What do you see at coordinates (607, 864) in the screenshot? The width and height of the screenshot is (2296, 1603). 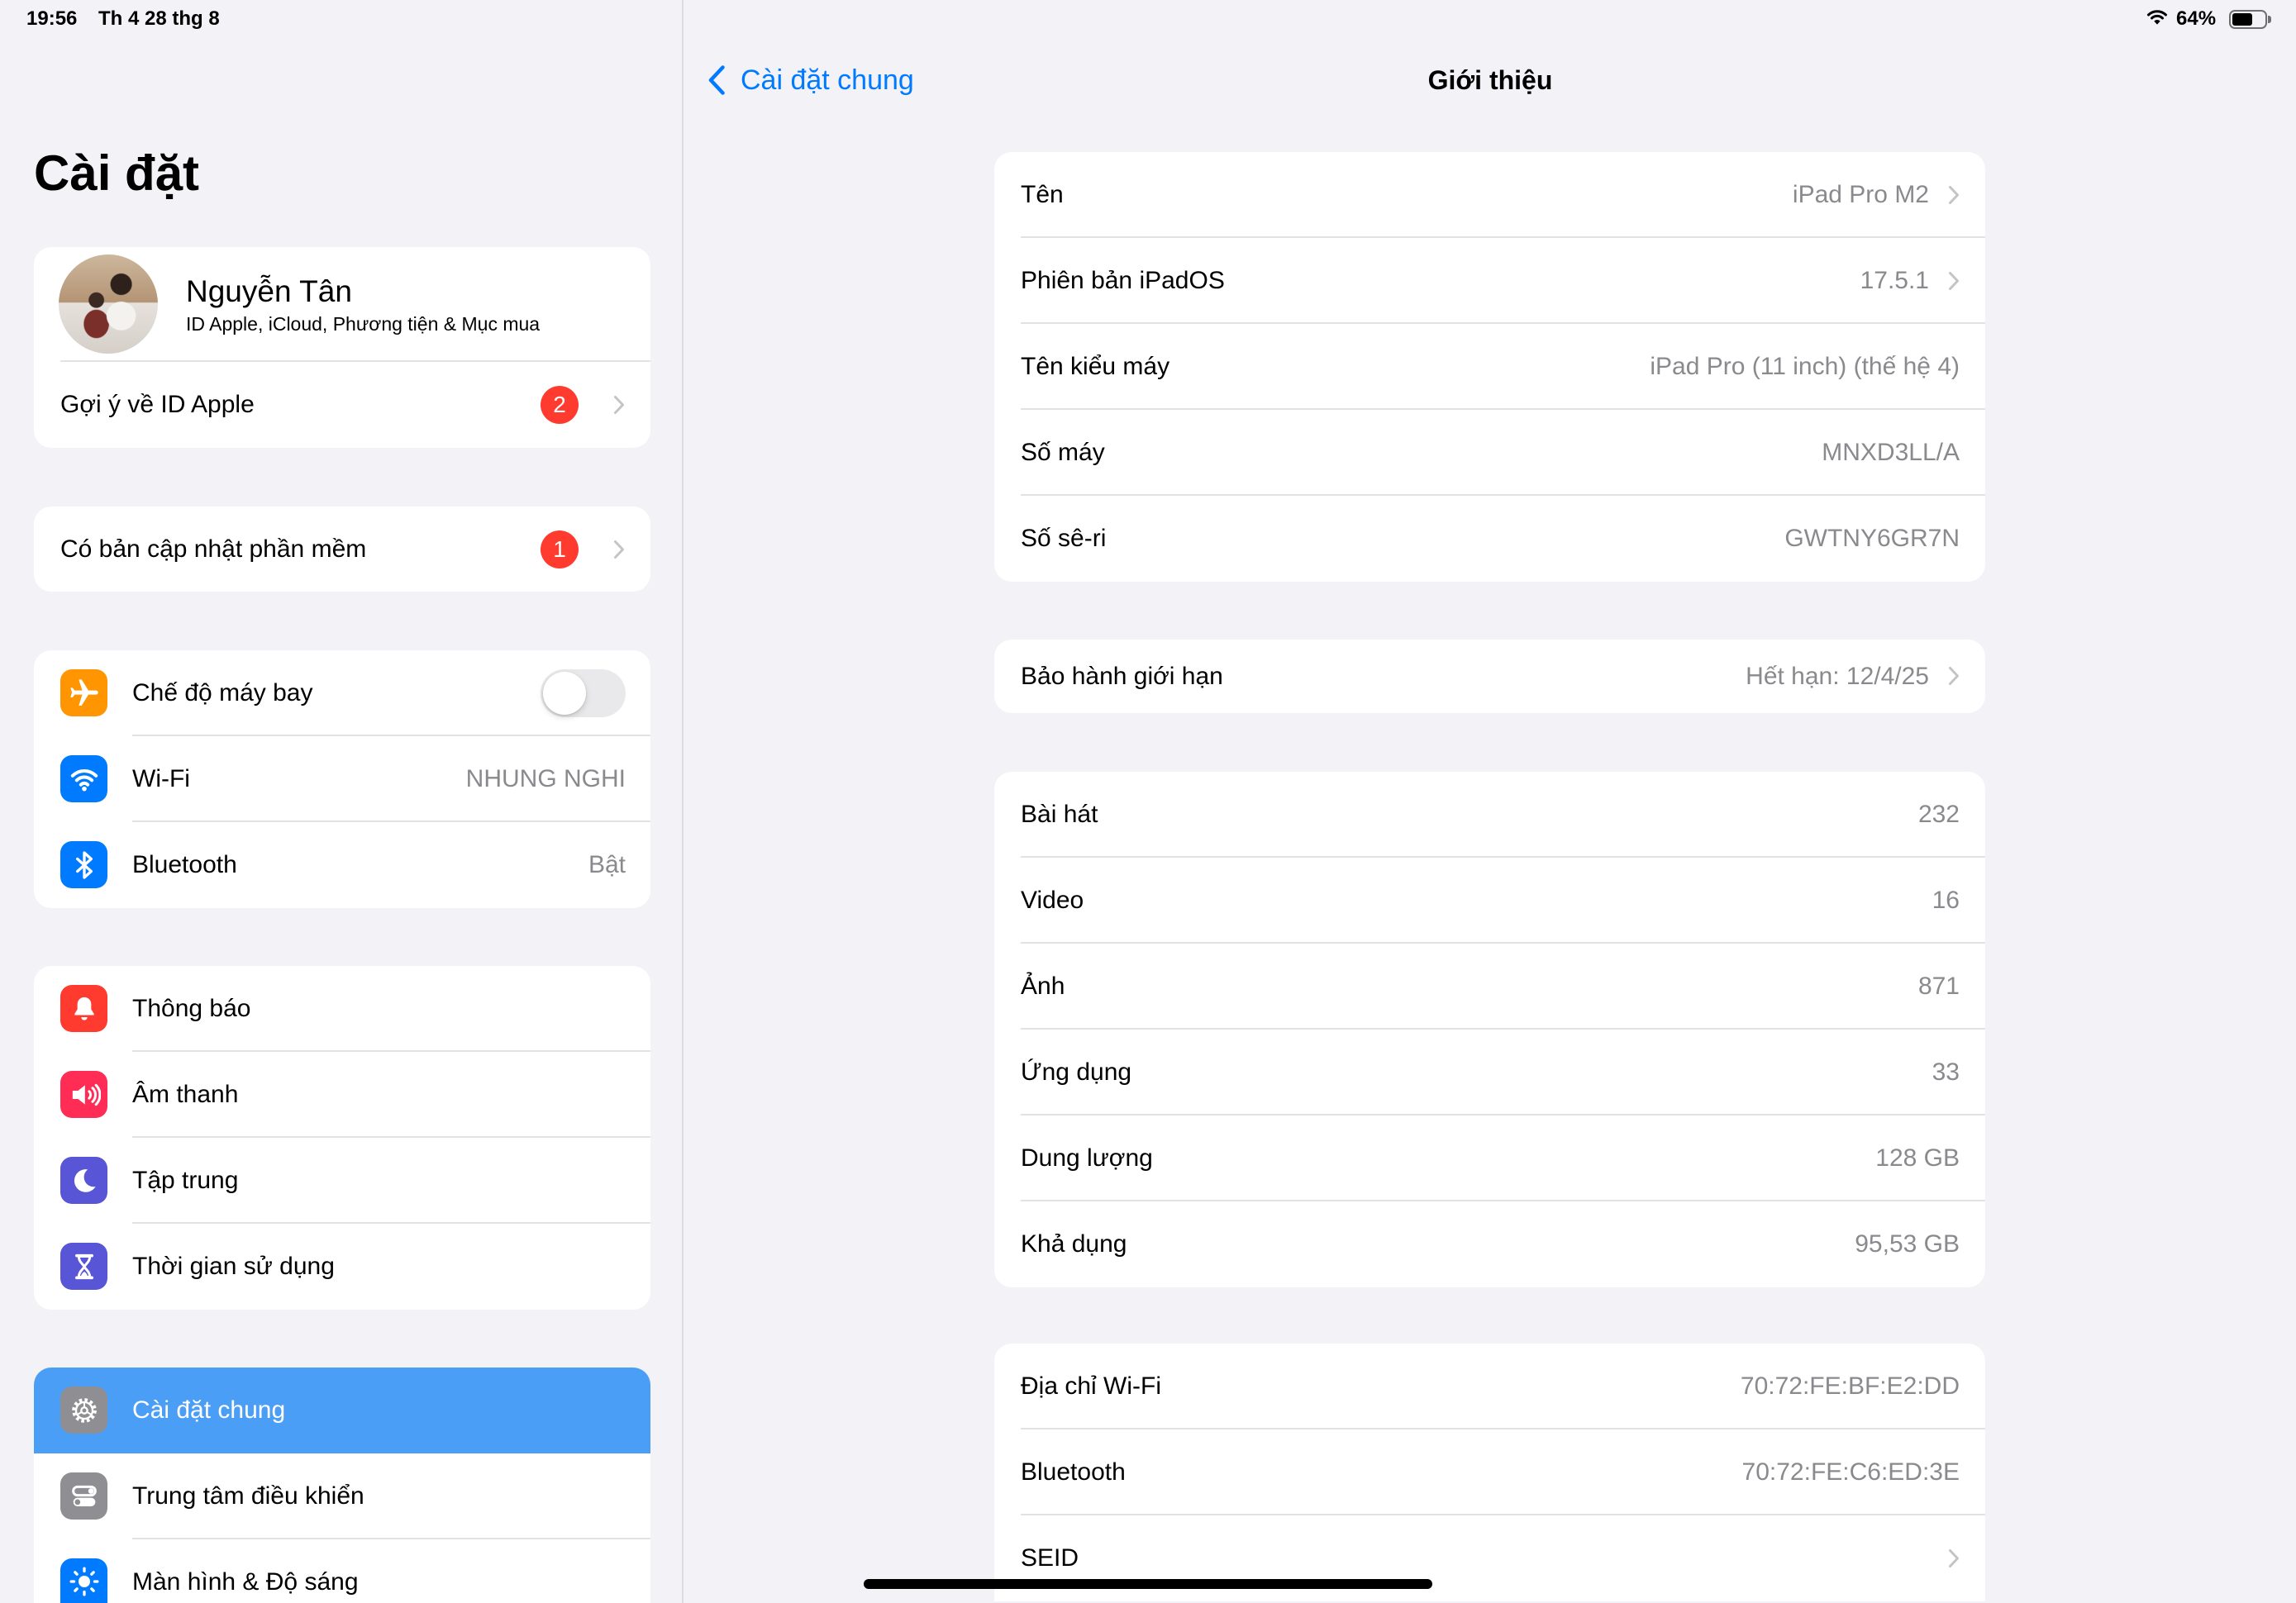 I see `bluetooth-status: Bật` at bounding box center [607, 864].